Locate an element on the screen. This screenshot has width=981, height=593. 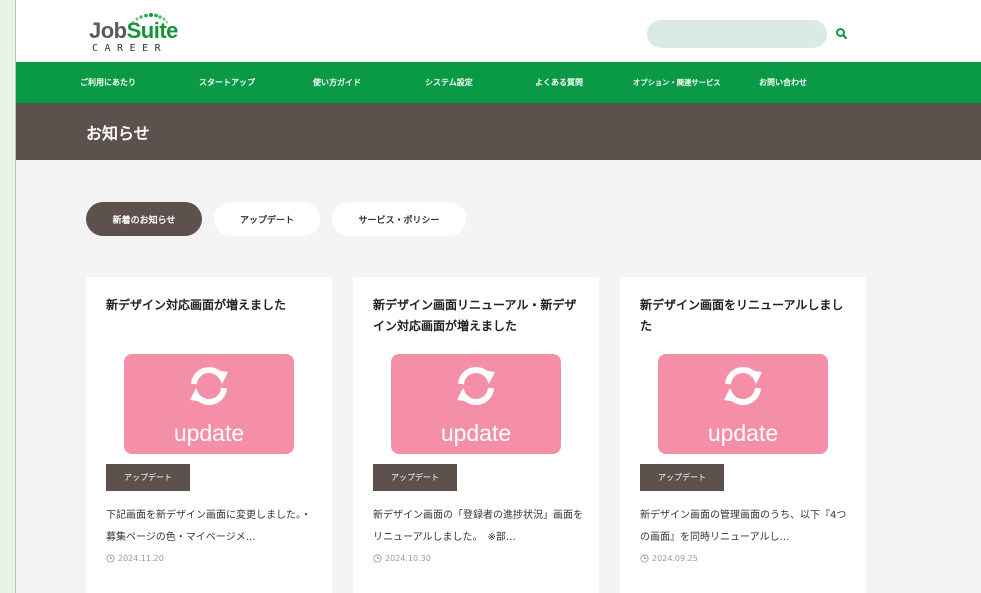
nav-item-guide: 使い方ガイド is located at coordinates (369, 82).